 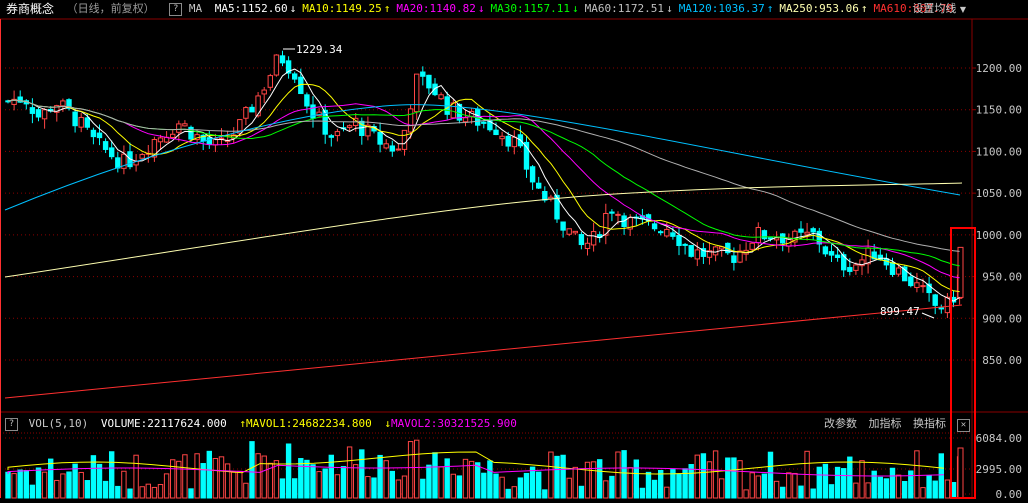 What do you see at coordinates (999, 110) in the screenshot?
I see `price-tick-label: 1150.00` at bounding box center [999, 110].